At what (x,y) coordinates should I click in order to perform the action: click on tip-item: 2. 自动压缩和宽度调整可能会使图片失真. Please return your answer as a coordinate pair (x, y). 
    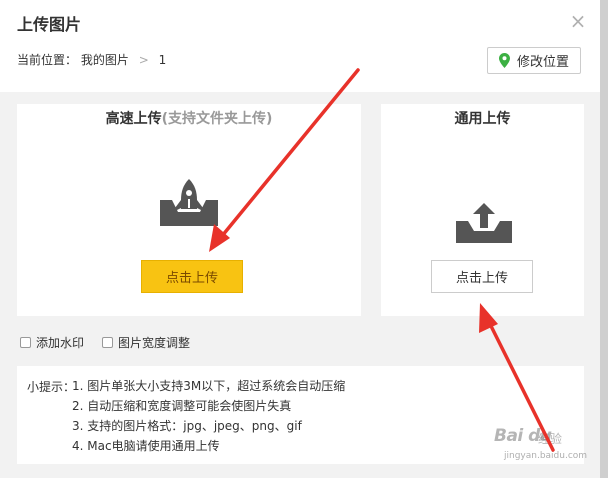
    Looking at the image, I should click on (182, 406).